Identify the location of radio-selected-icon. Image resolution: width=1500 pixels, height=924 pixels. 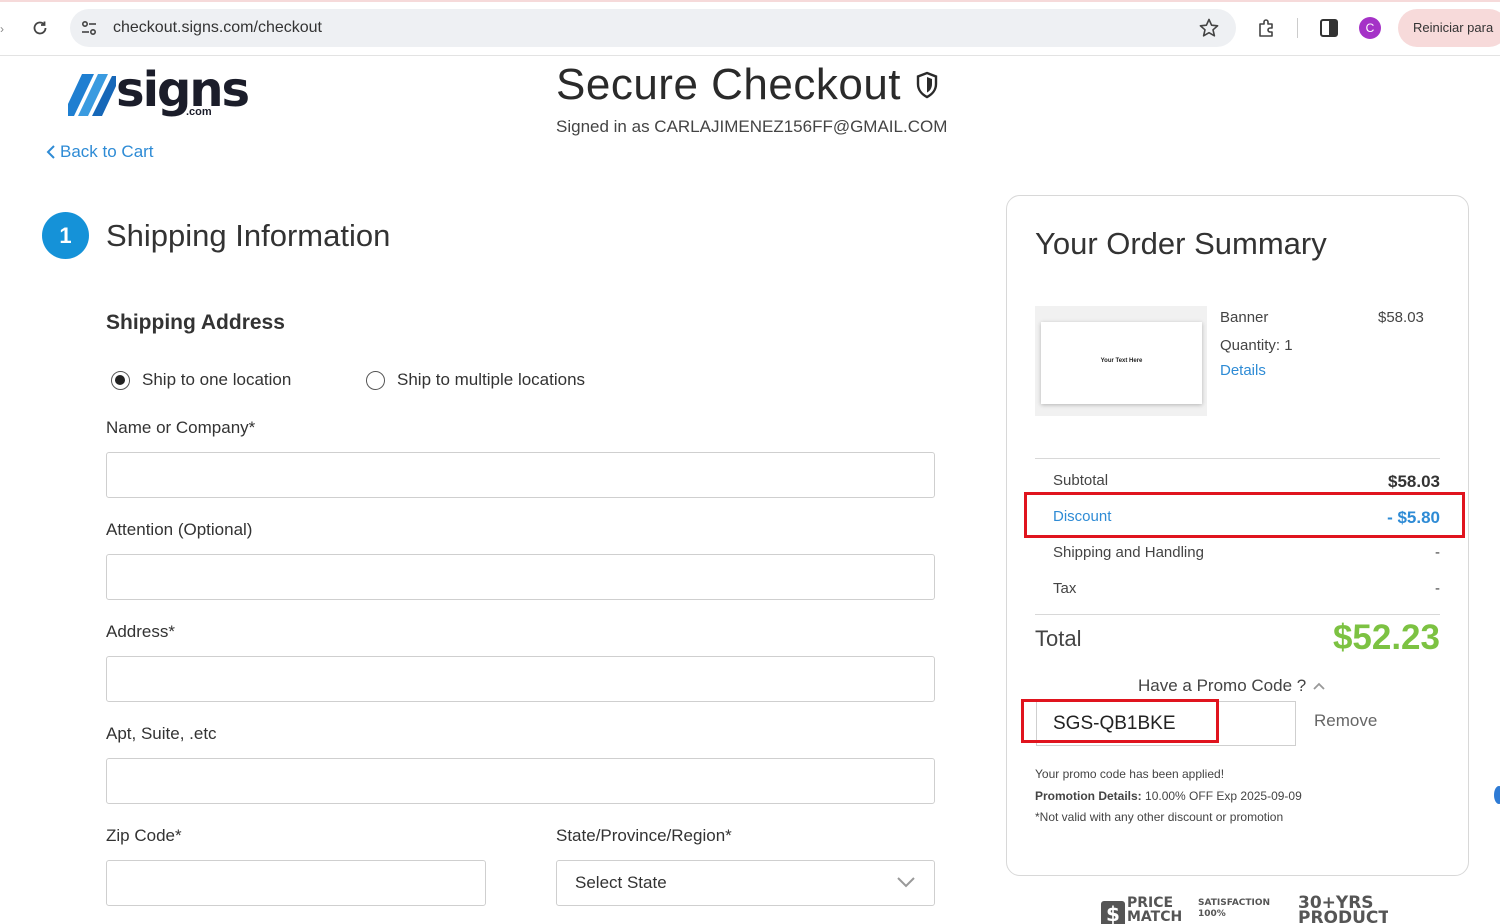
(120, 380).